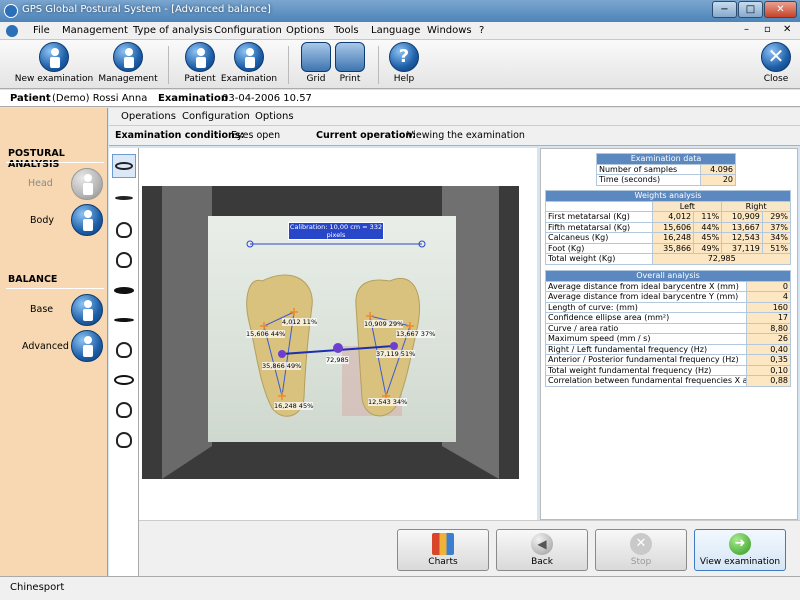 The width and height of the screenshot is (800, 600). I want to click on cell-value: 26, so click(768, 339).